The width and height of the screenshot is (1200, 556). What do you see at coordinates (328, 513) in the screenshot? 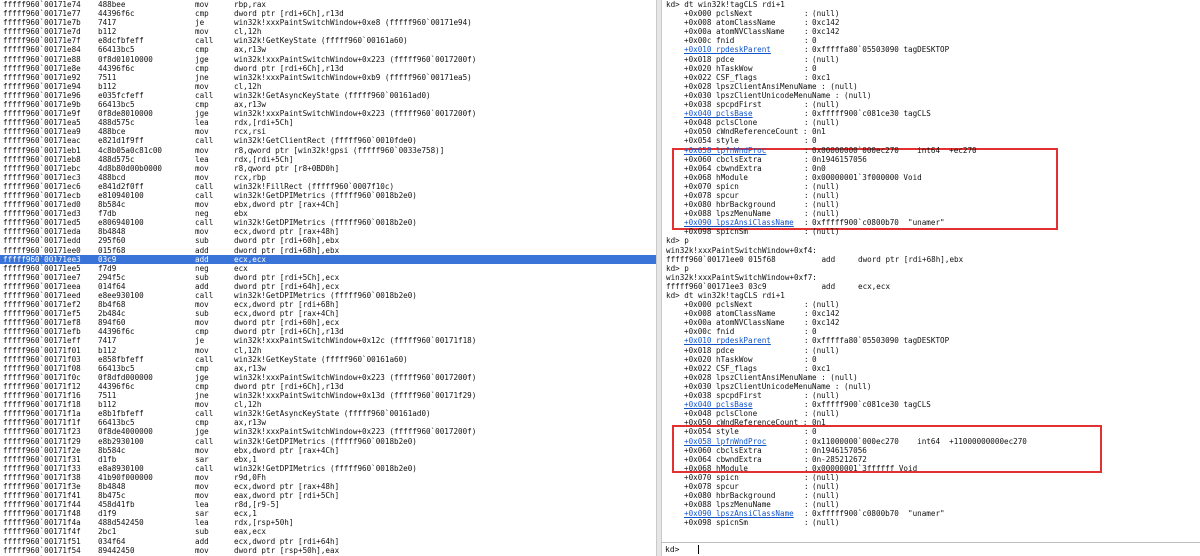
I see `disasm-line: fffff960`00171f48 d1f9 sar ecx,1` at bounding box center [328, 513].